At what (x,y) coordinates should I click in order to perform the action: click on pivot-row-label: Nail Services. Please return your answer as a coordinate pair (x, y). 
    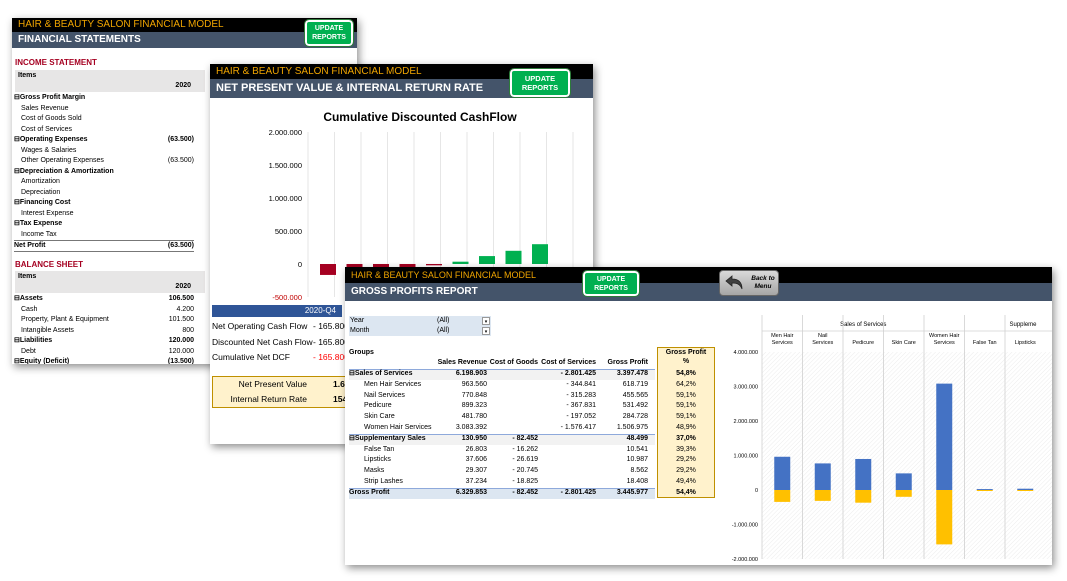
    Looking at the image, I should click on (384, 395).